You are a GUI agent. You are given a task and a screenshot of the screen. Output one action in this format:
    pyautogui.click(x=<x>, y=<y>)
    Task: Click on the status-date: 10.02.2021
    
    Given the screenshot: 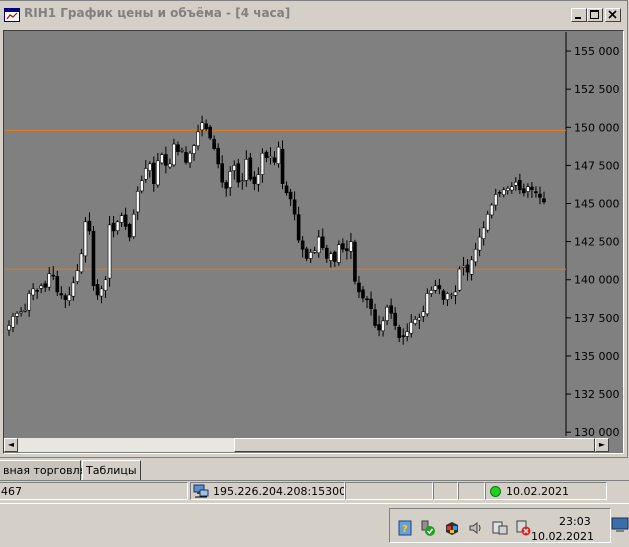 What is the action you would take?
    pyautogui.click(x=537, y=491)
    